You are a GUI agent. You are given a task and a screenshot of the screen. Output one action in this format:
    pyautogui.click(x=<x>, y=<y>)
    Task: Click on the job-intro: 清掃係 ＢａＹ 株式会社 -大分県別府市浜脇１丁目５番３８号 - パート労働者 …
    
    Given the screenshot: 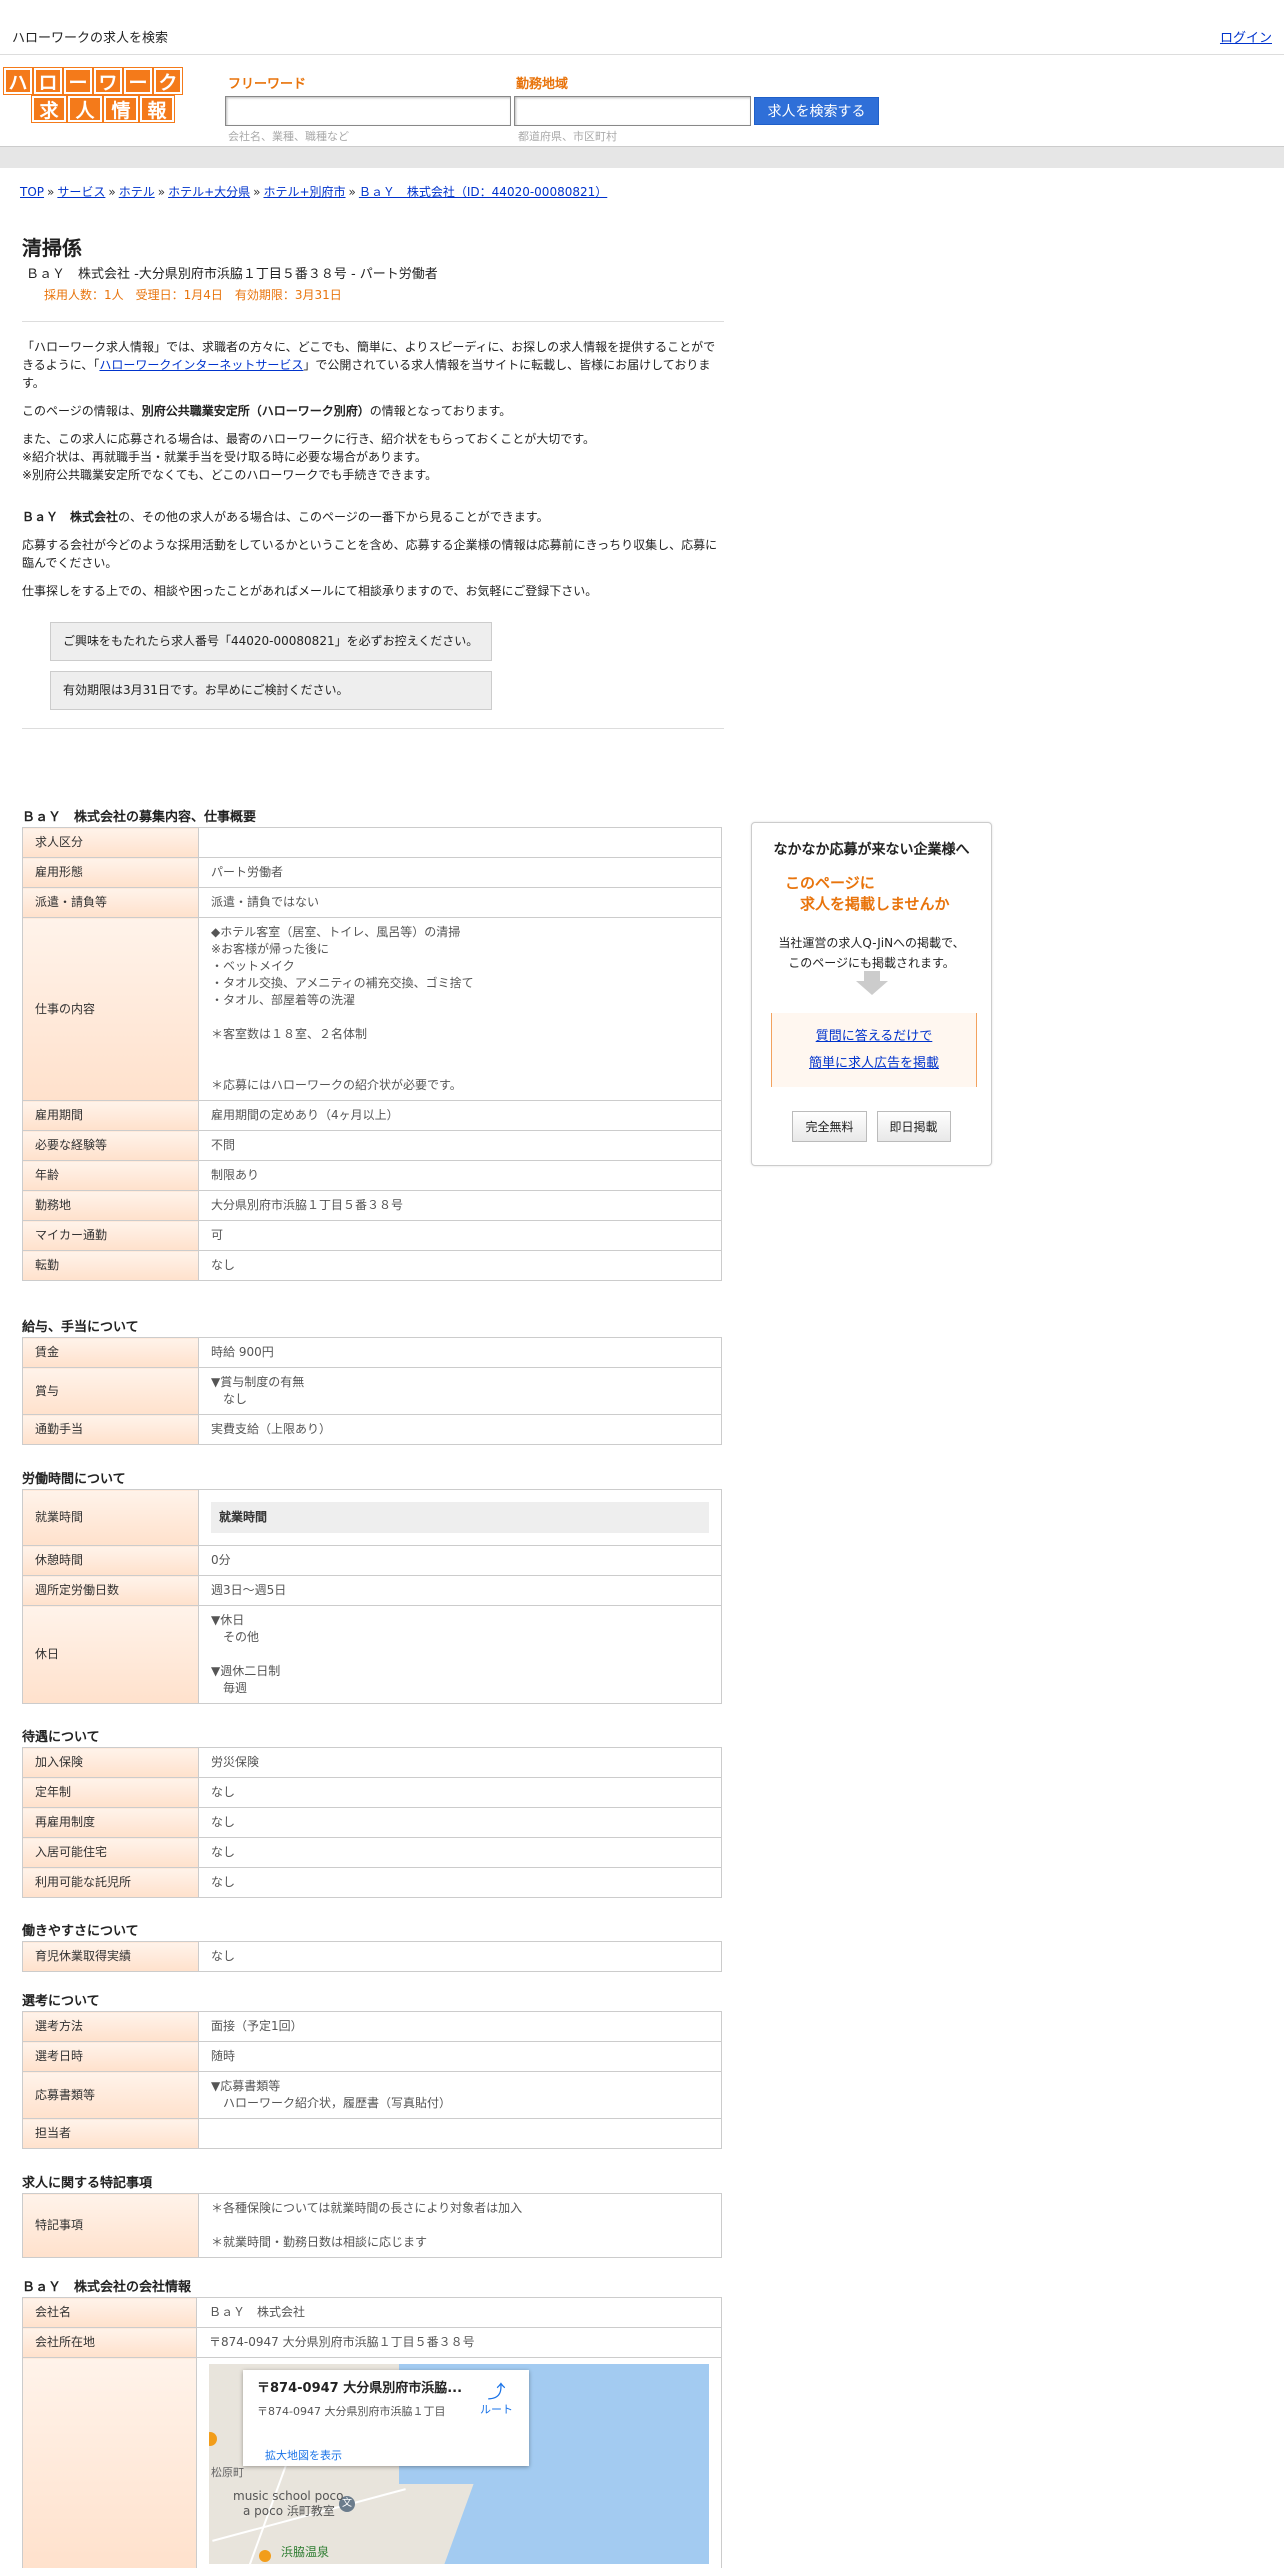 What is the action you would take?
    pyautogui.click(x=373, y=488)
    